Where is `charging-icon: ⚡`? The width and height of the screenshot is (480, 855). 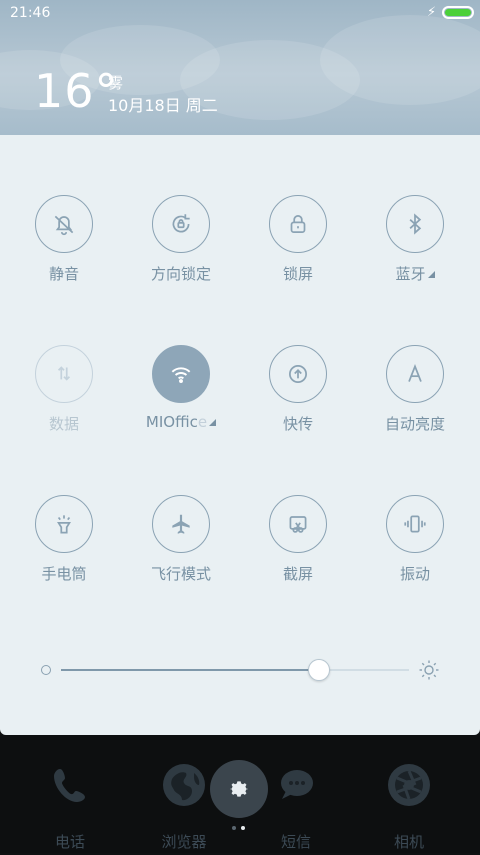
charging-icon: ⚡ is located at coordinates (432, 12).